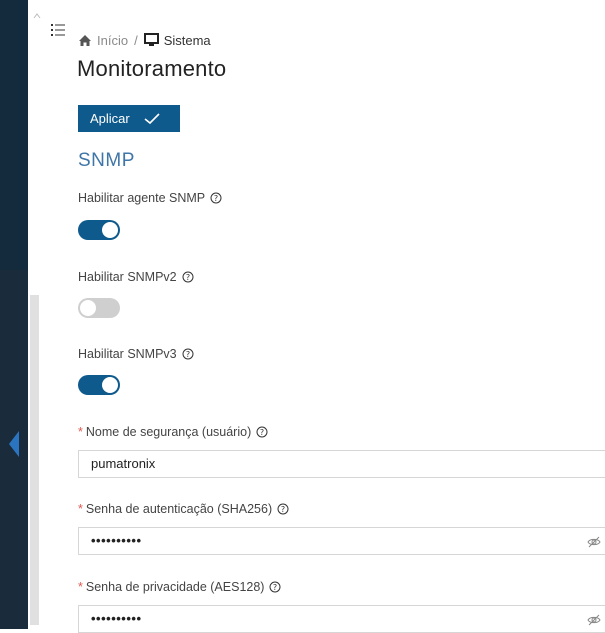 Image resolution: width=605 pixels, height=633 pixels. Describe the element at coordinates (123, 463) in the screenshot. I see `security-name-value: pumatronix` at that location.